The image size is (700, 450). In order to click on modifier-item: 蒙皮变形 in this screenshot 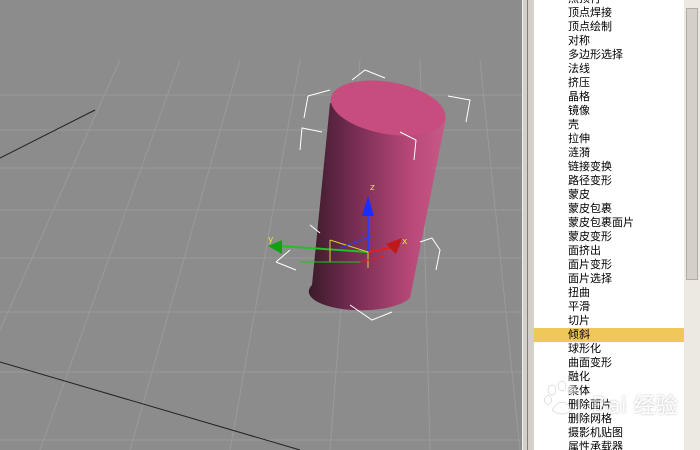, I will do `click(609, 237)`.